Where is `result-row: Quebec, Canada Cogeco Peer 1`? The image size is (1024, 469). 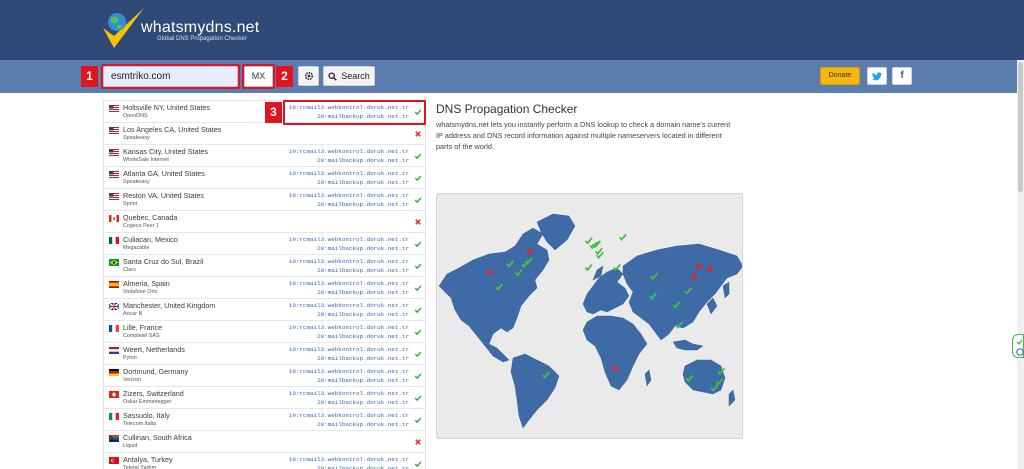 result-row: Quebec, Canada Cogeco Peer 1 is located at coordinates (264, 222).